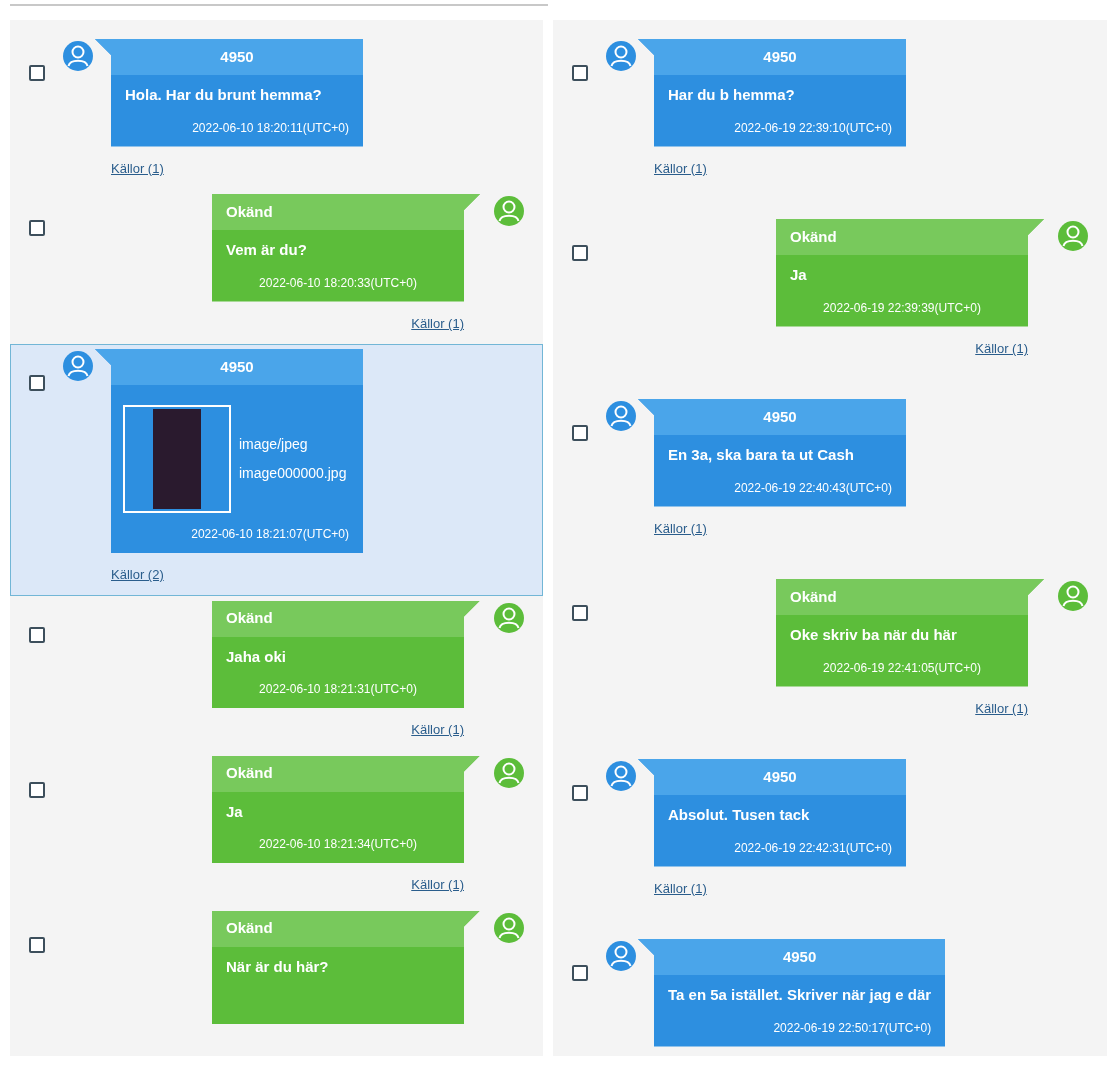 The width and height of the screenshot is (1117, 1074). Describe the element at coordinates (276, 828) in the screenshot. I see `message-row: Okänd Ja 2022-06-10 18:21:34(UTC+0) Källor (1)` at that location.